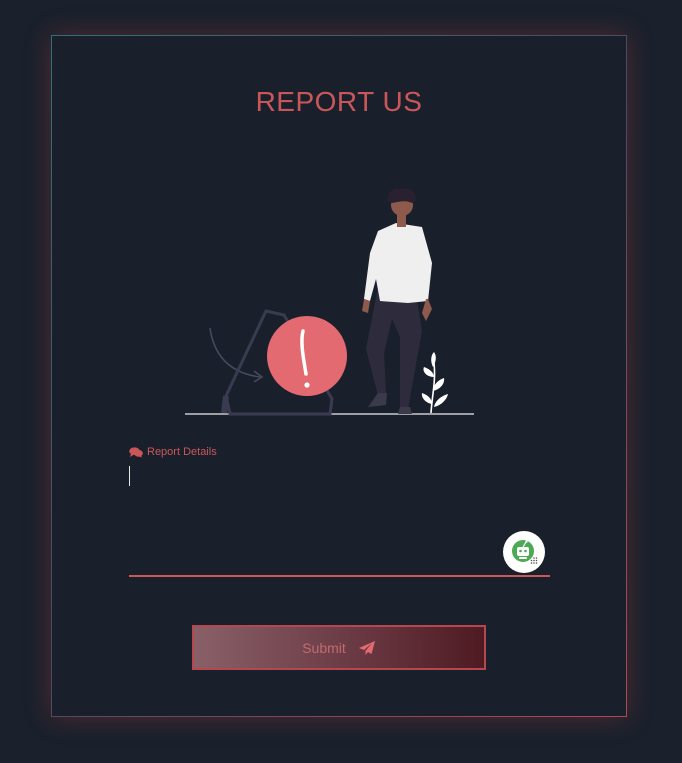 This screenshot has width=682, height=763. Describe the element at coordinates (366, 647) in the screenshot. I see `paper-plane-icon` at that location.